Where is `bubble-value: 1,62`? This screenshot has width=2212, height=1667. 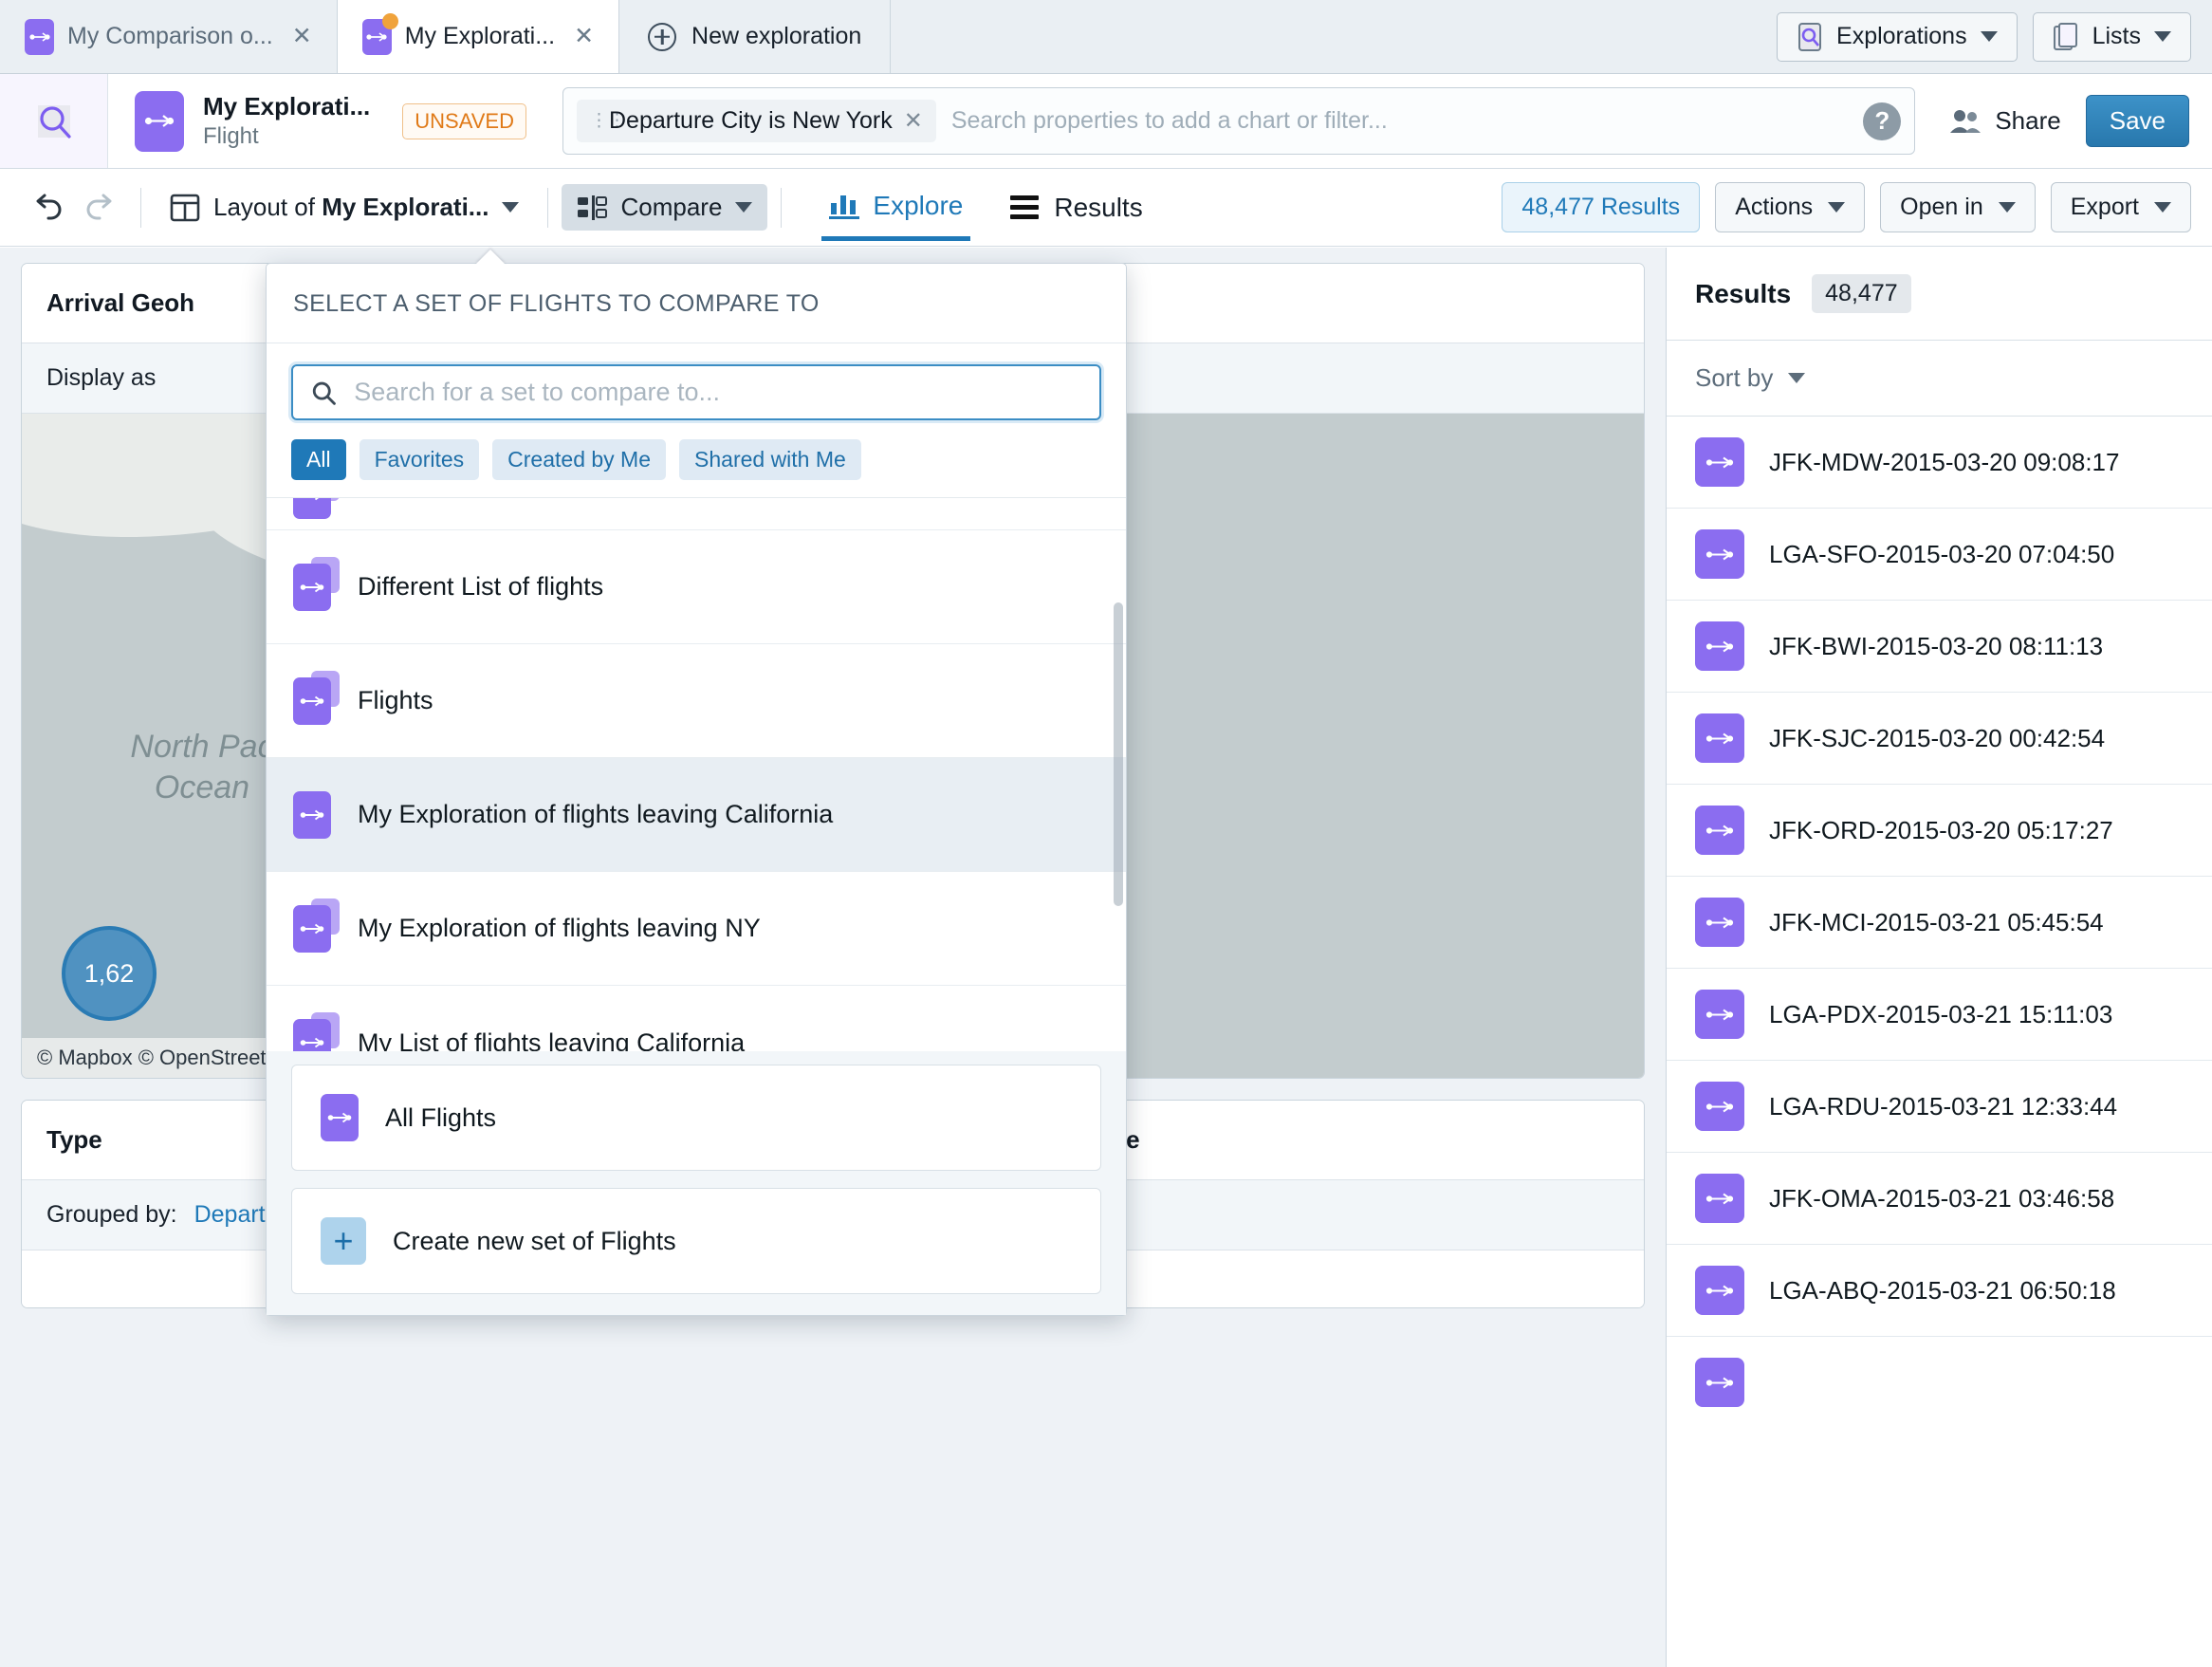
bubble-value: 1,62 is located at coordinates (109, 973).